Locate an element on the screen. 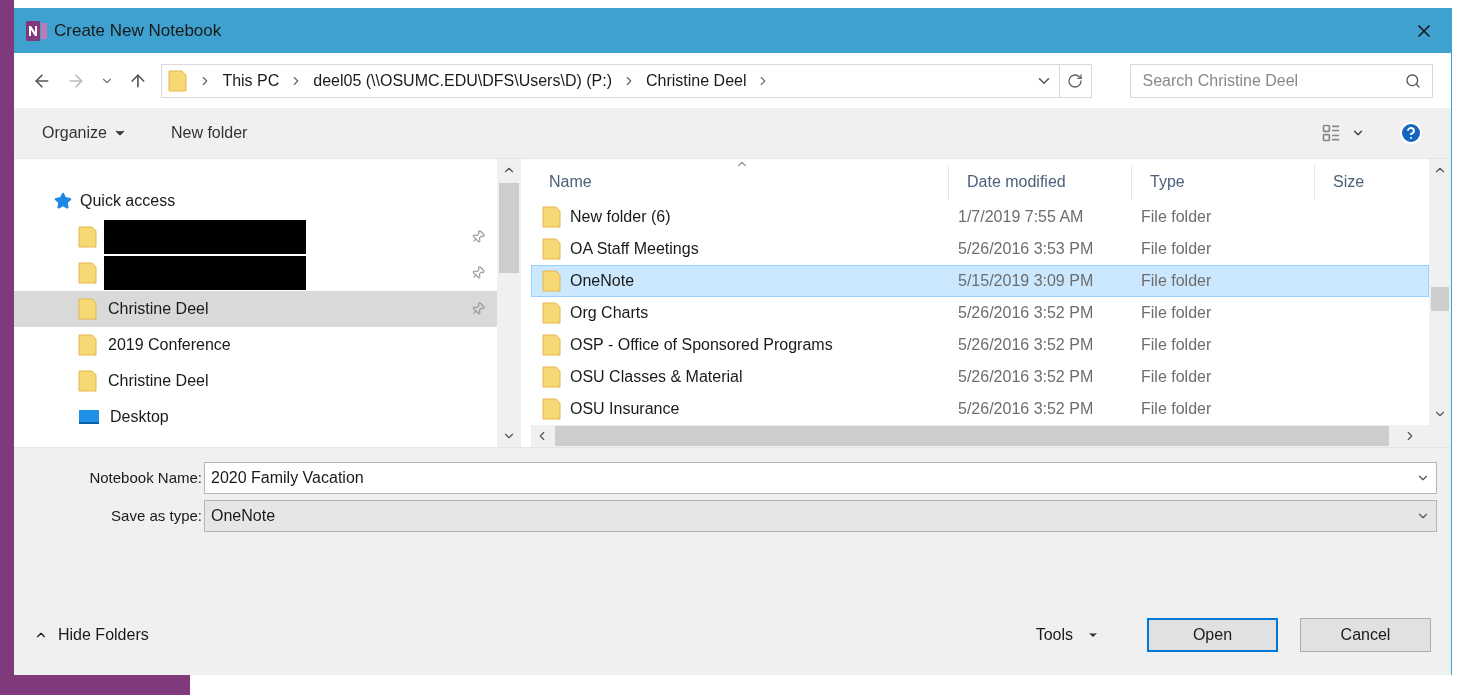 This screenshot has height=695, width=1473. file-row: OSU Insurance 5/26/2016 3:52 PM File folder is located at coordinates (980, 409).